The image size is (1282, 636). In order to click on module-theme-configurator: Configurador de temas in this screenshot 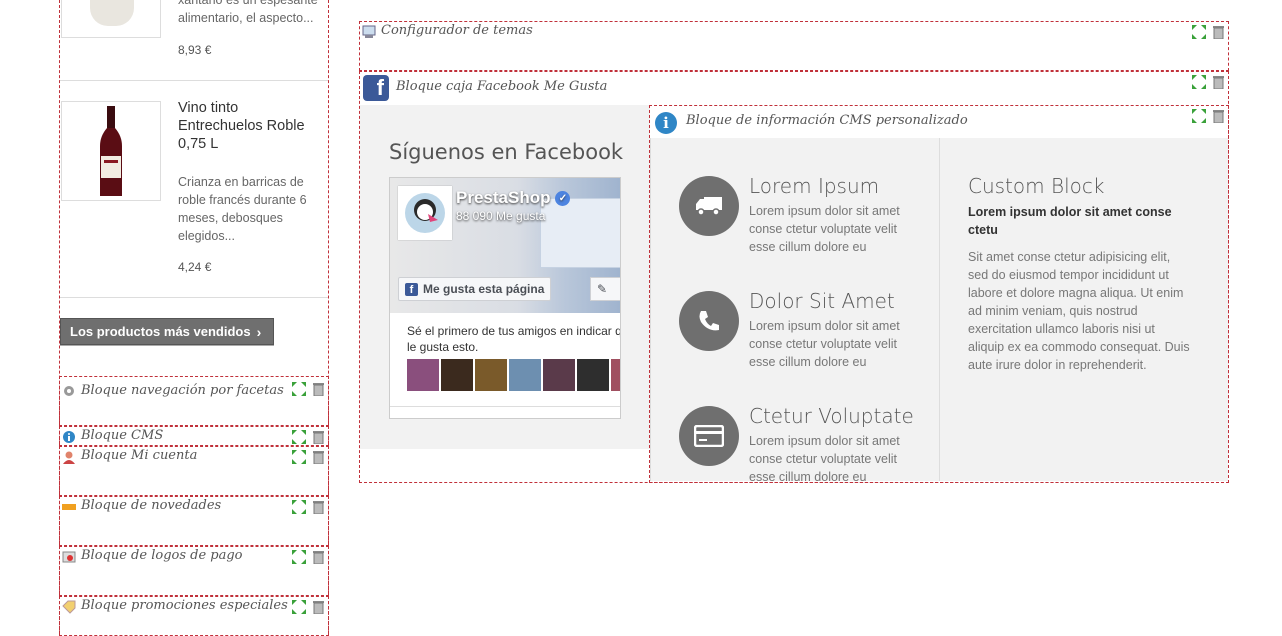, I will do `click(794, 46)`.